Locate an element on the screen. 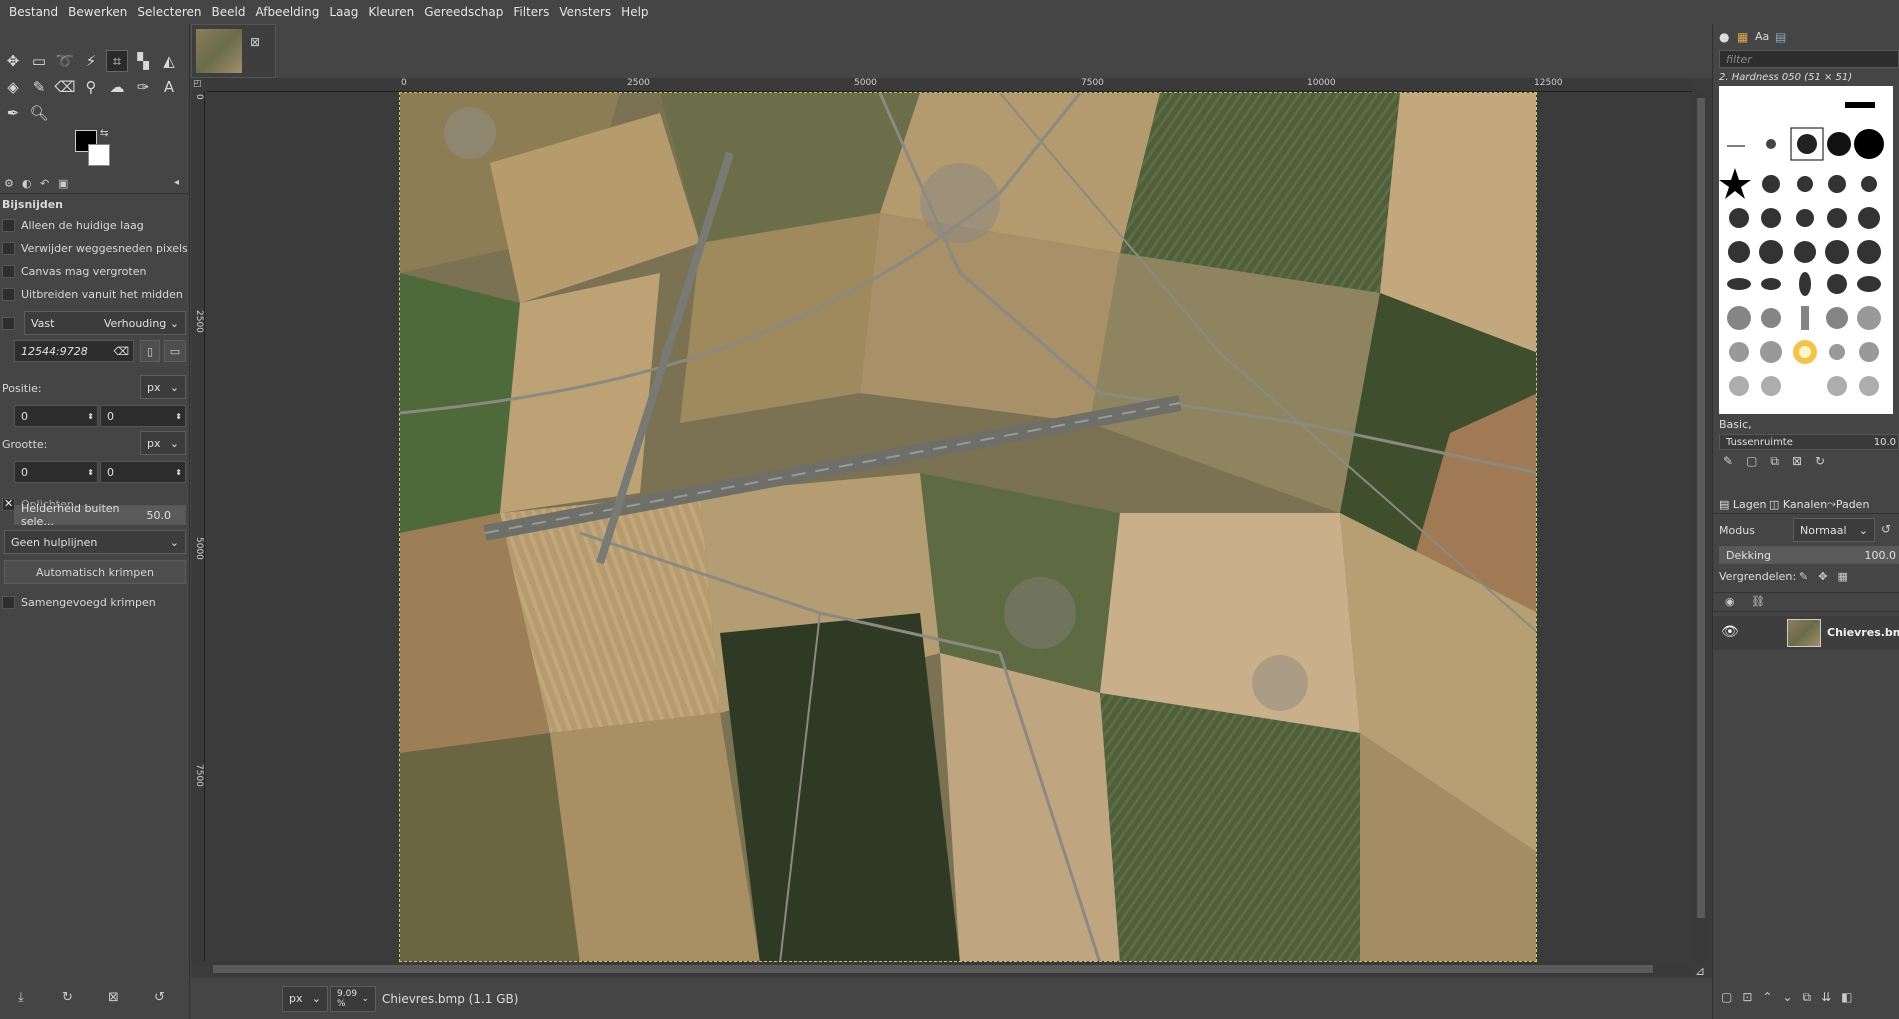  paintbrush-tool-icon: ✎ is located at coordinates (39, 87).